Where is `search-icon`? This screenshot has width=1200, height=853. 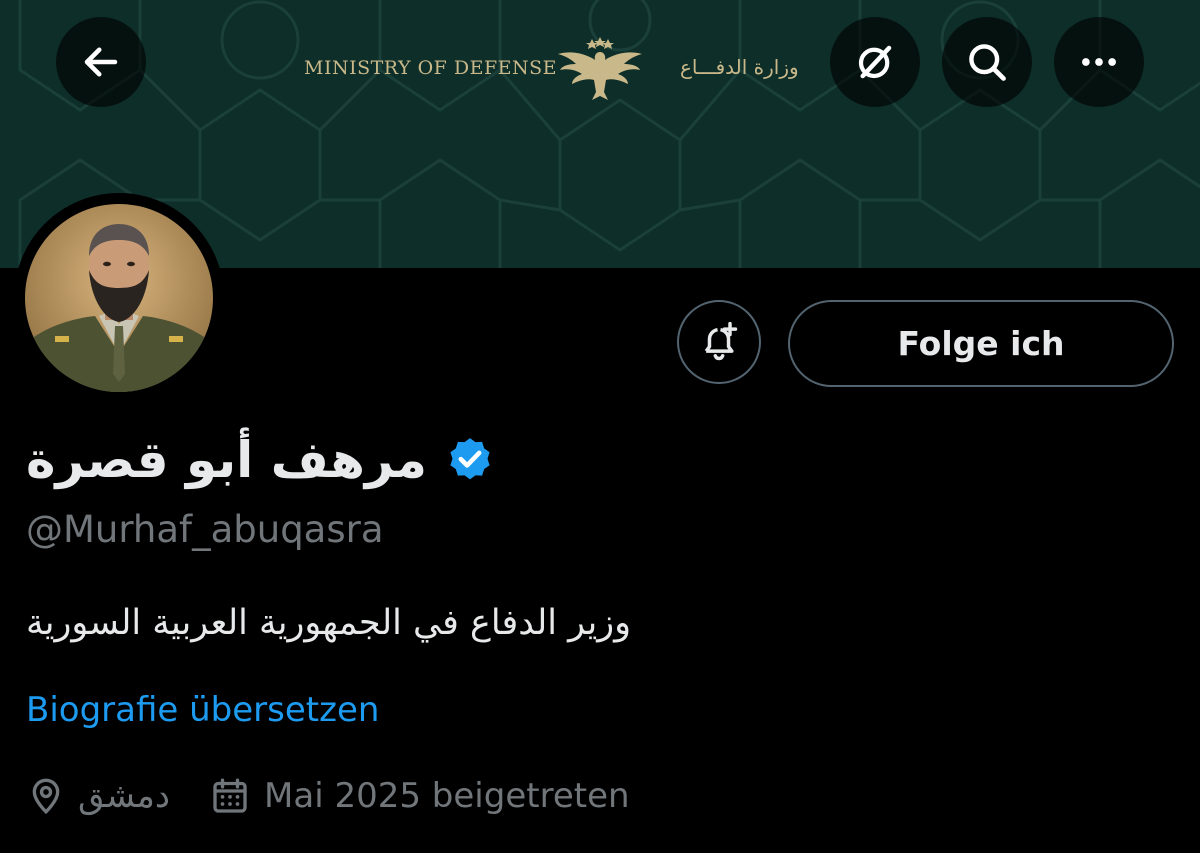 search-icon is located at coordinates (987, 62).